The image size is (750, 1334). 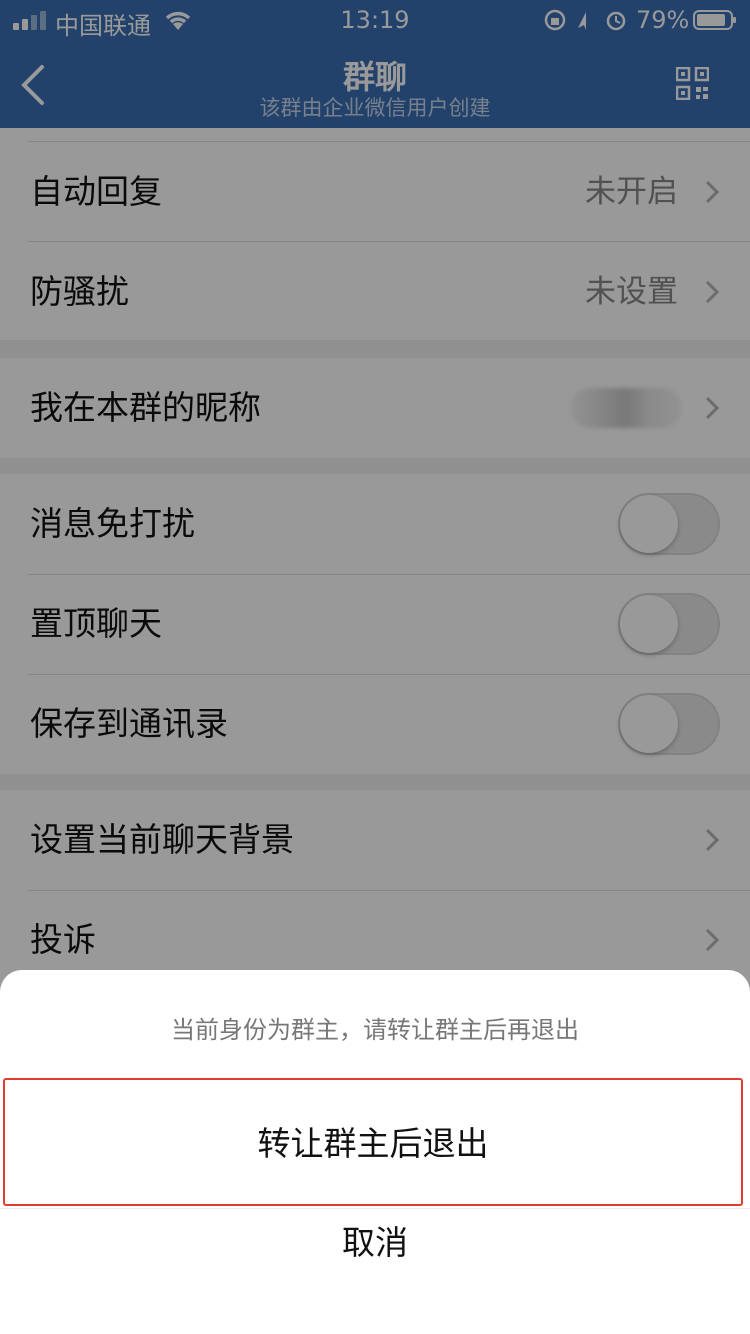 I want to click on action-sheet-message: 当前身份为群主，请转让群主后再退出, so click(x=375, y=1030).